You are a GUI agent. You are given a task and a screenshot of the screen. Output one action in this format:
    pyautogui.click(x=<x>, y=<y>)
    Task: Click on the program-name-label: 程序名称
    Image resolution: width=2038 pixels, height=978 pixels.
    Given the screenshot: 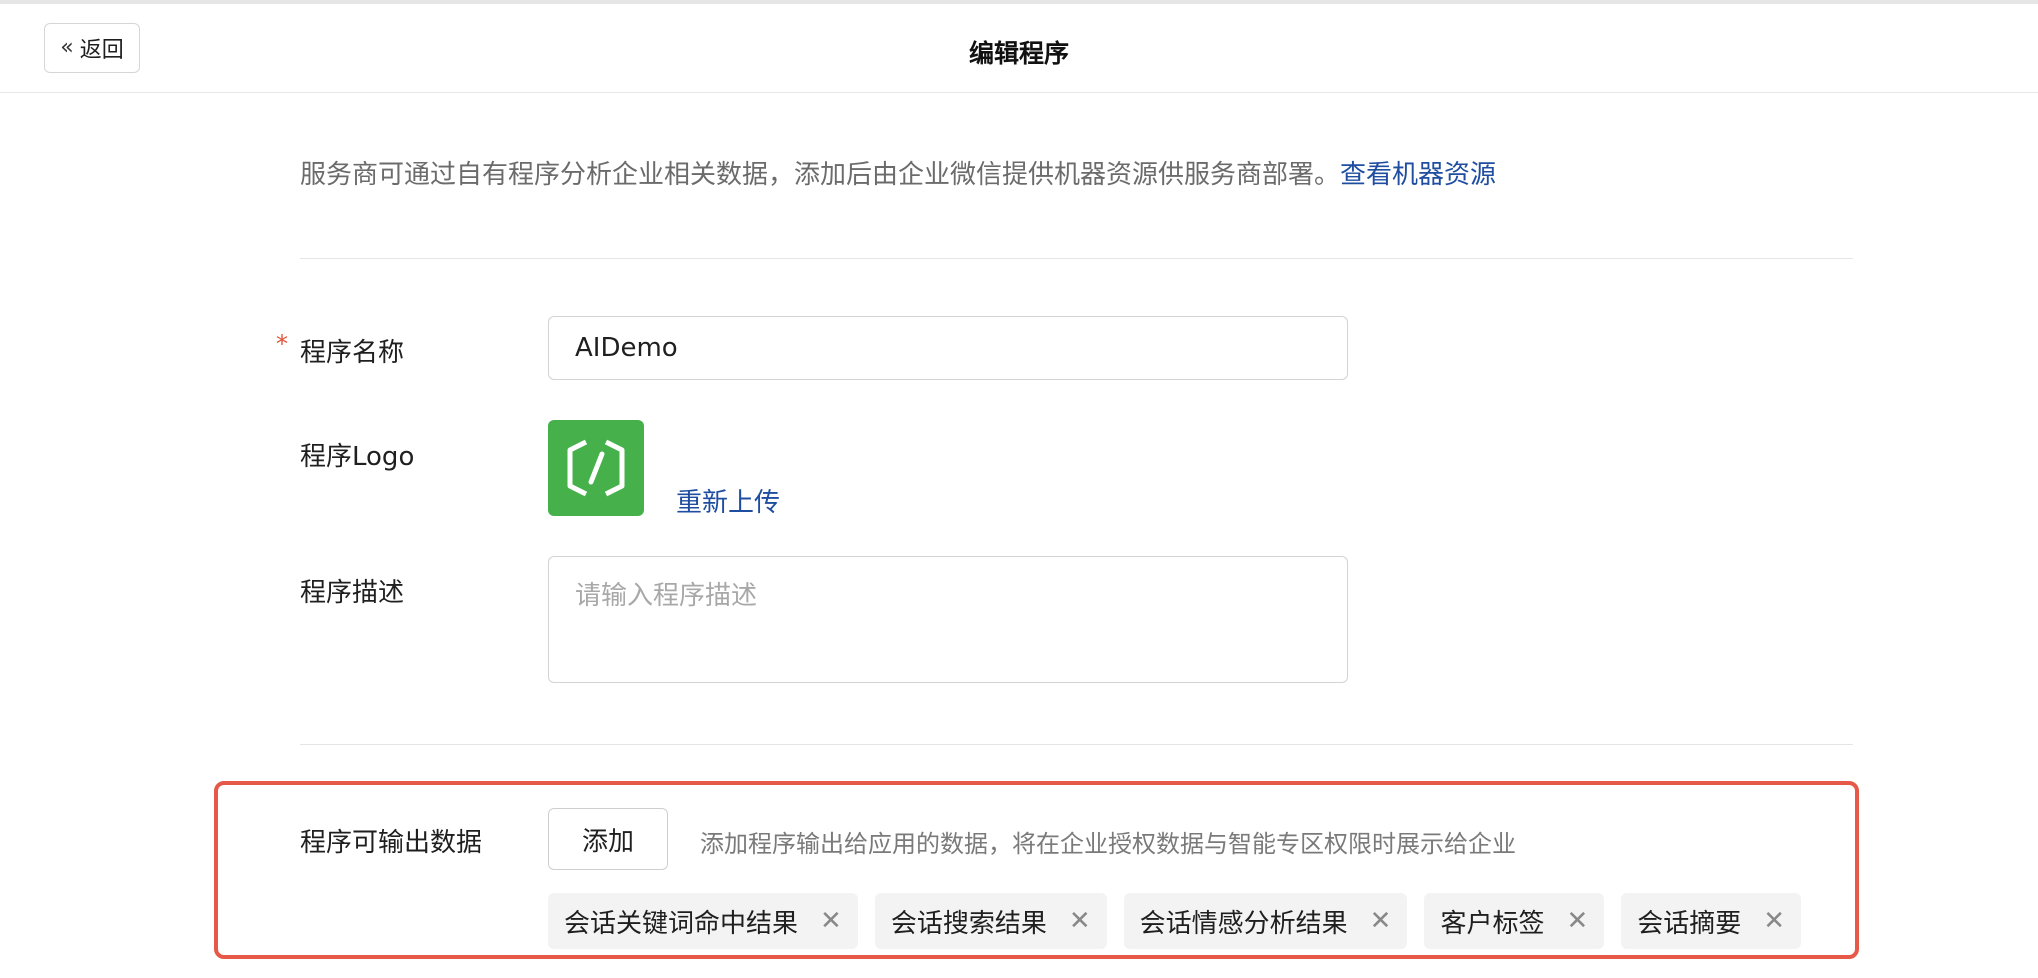 What is the action you would take?
    pyautogui.click(x=352, y=353)
    